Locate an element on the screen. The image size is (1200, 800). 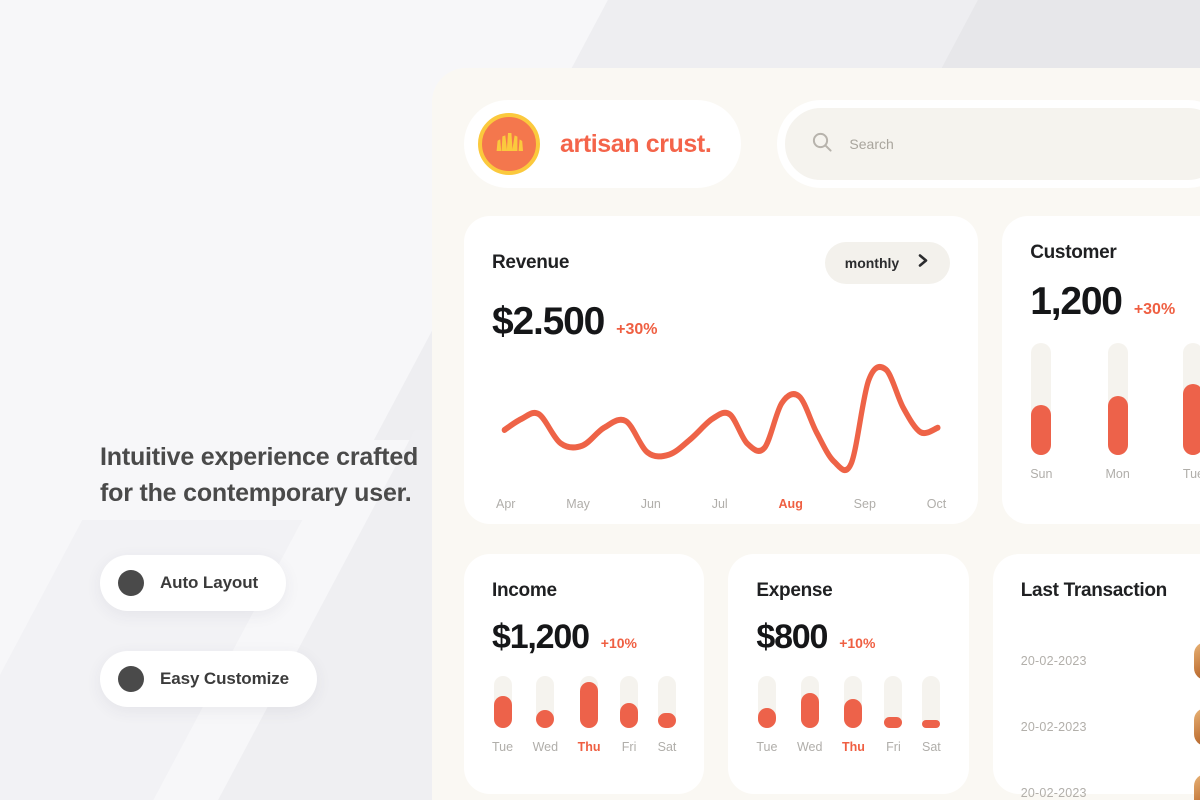
metric-value: $1,200 is located at coordinates (541, 637).